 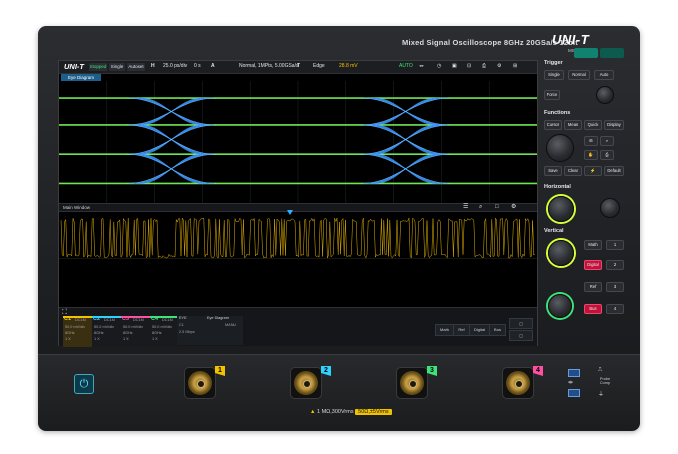 I want to click on wave-icon: ⏛, so click(x=421, y=66).